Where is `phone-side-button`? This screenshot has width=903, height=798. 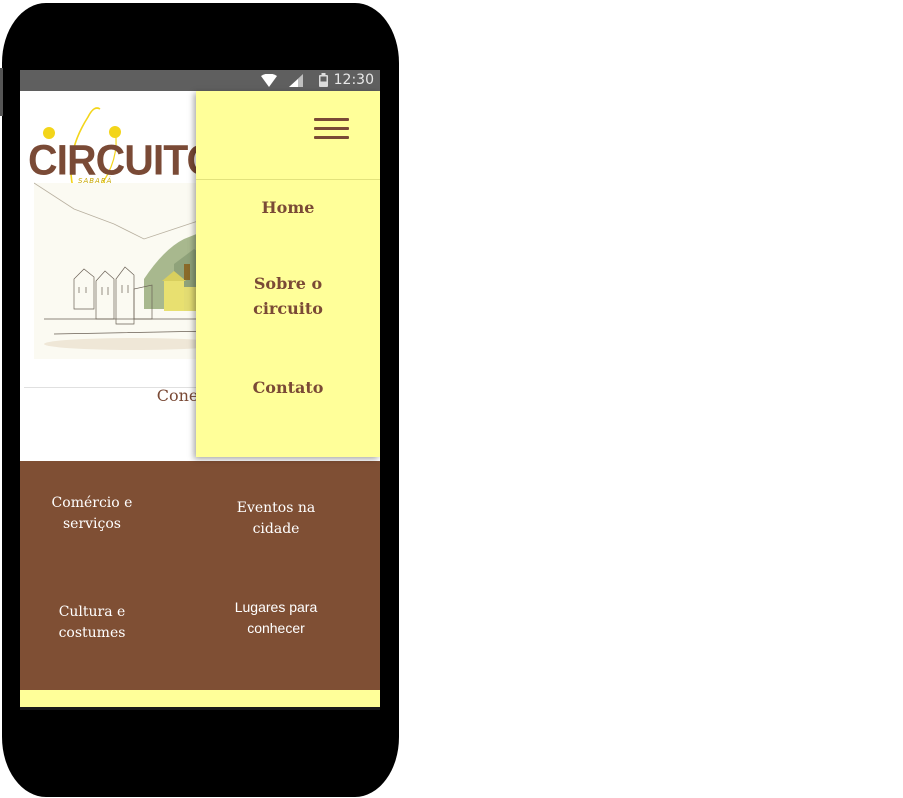 phone-side-button is located at coordinates (1, 92).